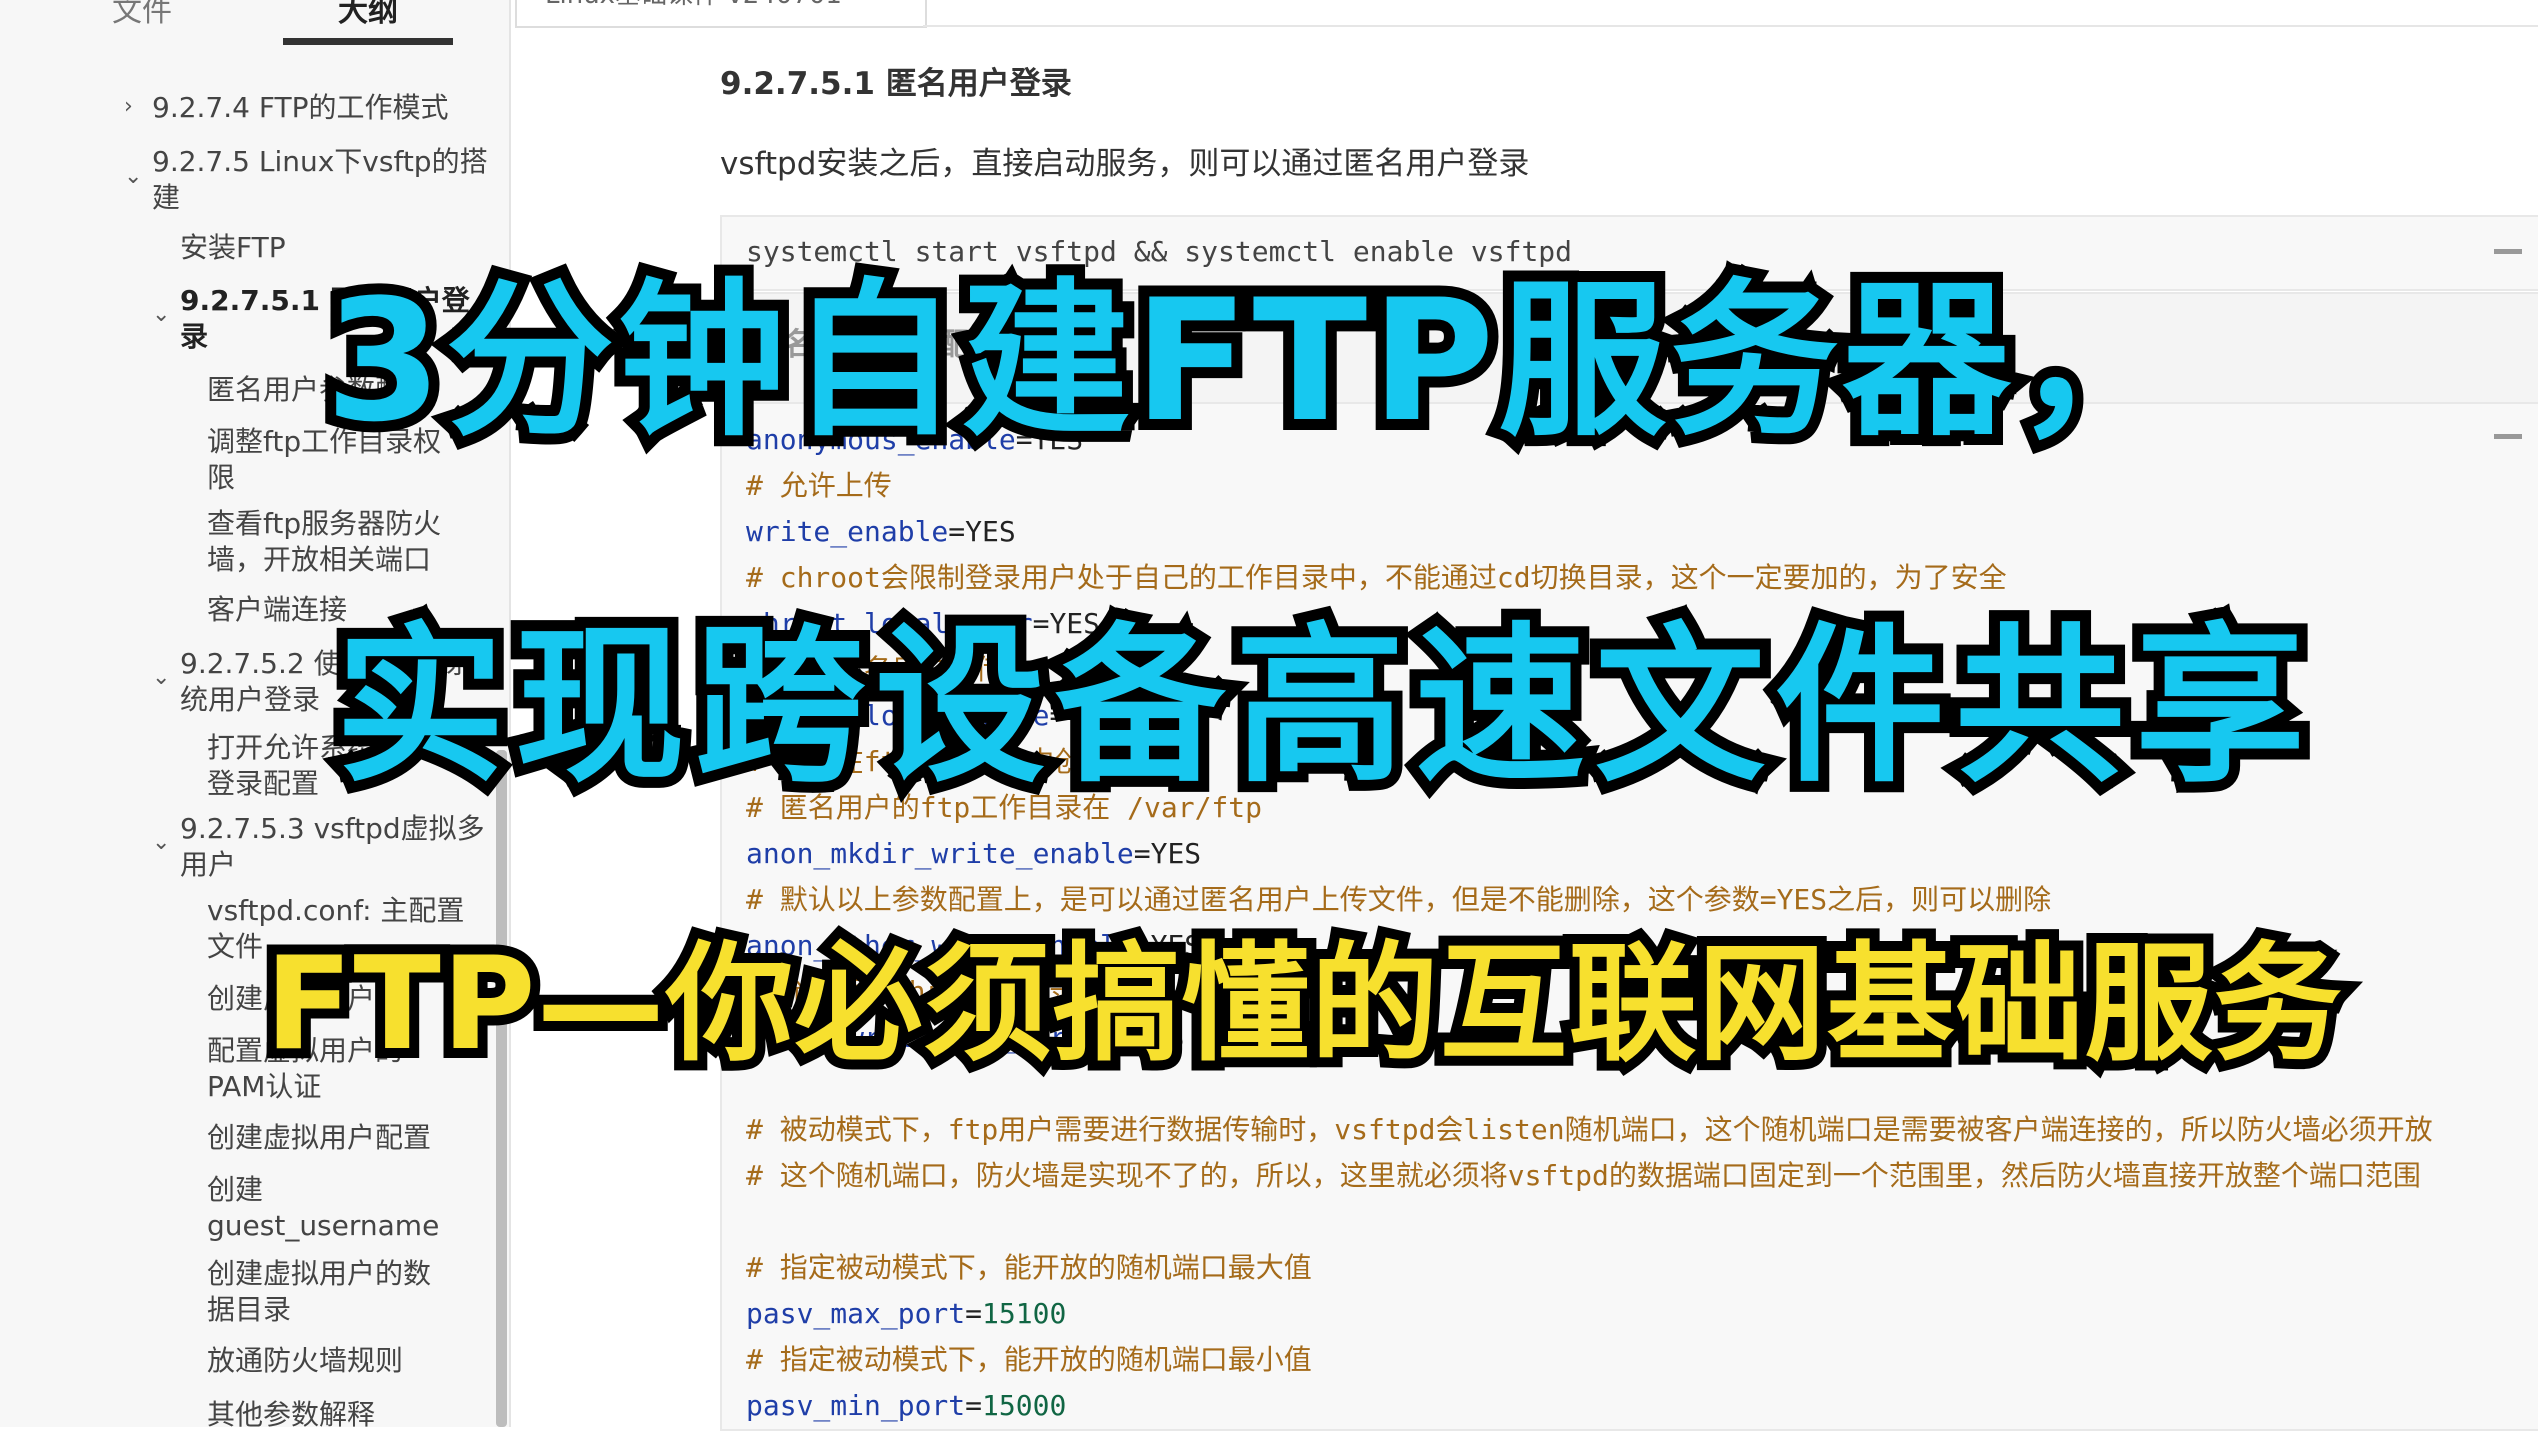 The width and height of the screenshot is (2538, 1431). I want to click on overlay-title-line1: 3分钟自建FTP服务器，, so click(1253, 361).